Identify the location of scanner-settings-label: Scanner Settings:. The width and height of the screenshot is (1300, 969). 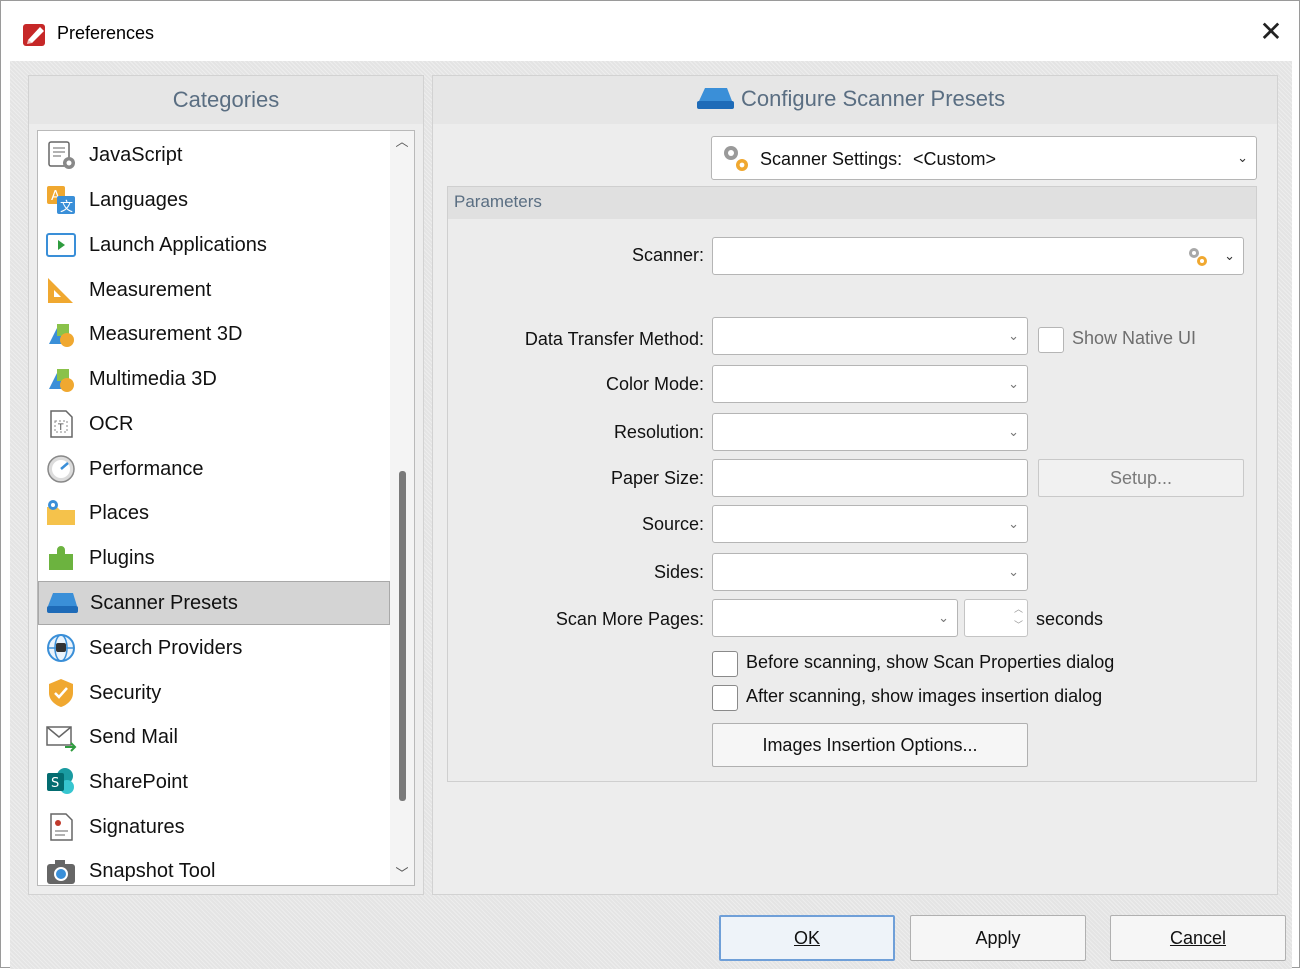
(831, 159).